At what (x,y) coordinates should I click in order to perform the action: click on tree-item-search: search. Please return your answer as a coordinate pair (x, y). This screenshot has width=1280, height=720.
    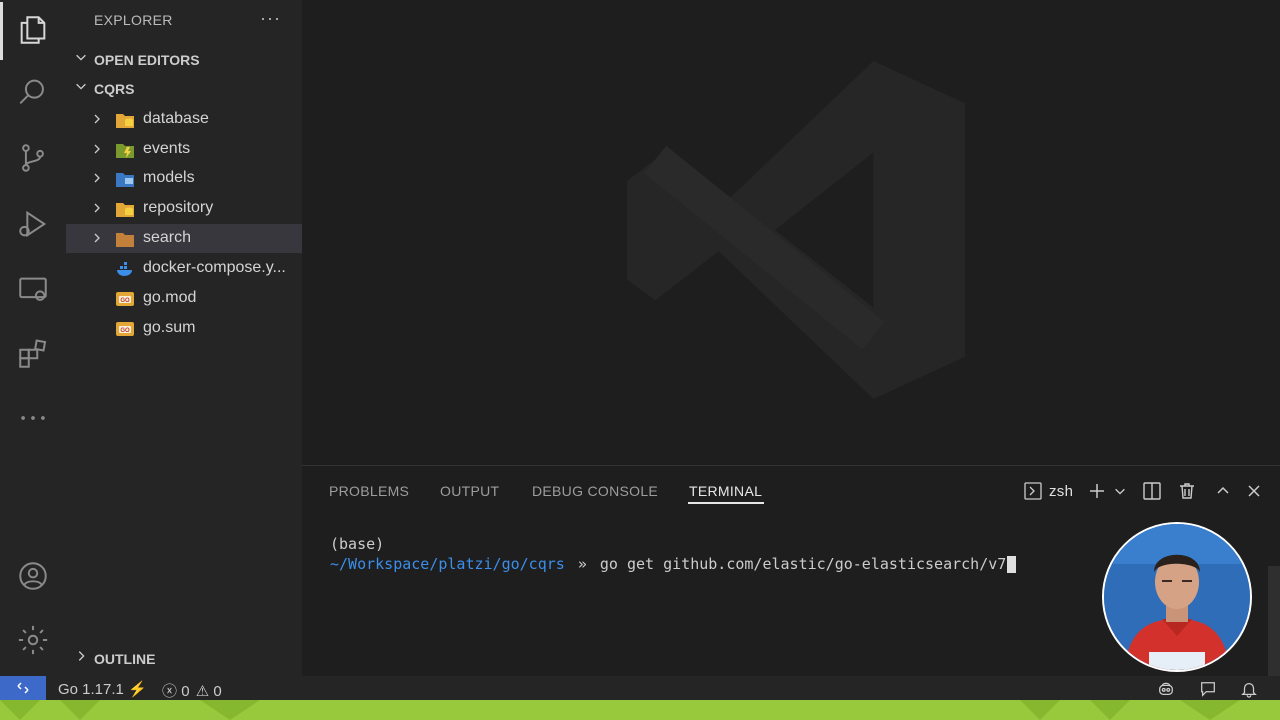
    Looking at the image, I should click on (184, 238).